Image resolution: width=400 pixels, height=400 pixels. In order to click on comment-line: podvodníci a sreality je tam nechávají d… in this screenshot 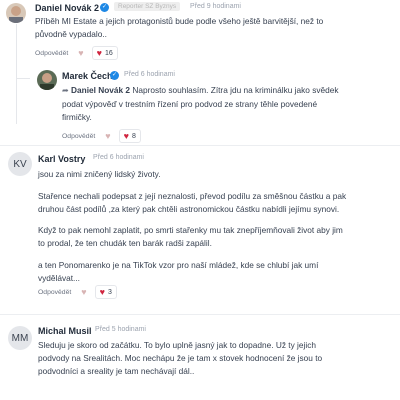, I will do `click(116, 370)`.